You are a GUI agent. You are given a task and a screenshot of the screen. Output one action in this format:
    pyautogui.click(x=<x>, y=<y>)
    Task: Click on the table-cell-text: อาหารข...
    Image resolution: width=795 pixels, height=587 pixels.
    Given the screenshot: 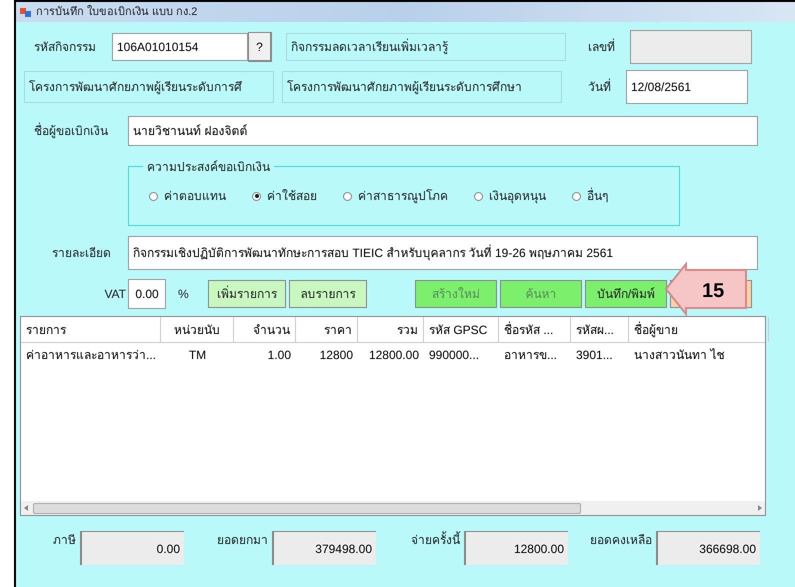 What is the action you would take?
    pyautogui.click(x=530, y=355)
    